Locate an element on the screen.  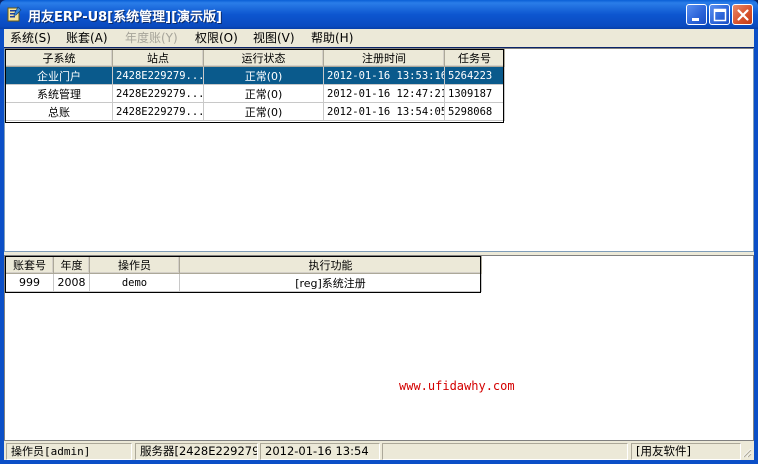
menu-bar: 系统(S) 账套(A) 年度账(Y) 权限(O) 视图(V) 帮助(H) is located at coordinates (379, 38).